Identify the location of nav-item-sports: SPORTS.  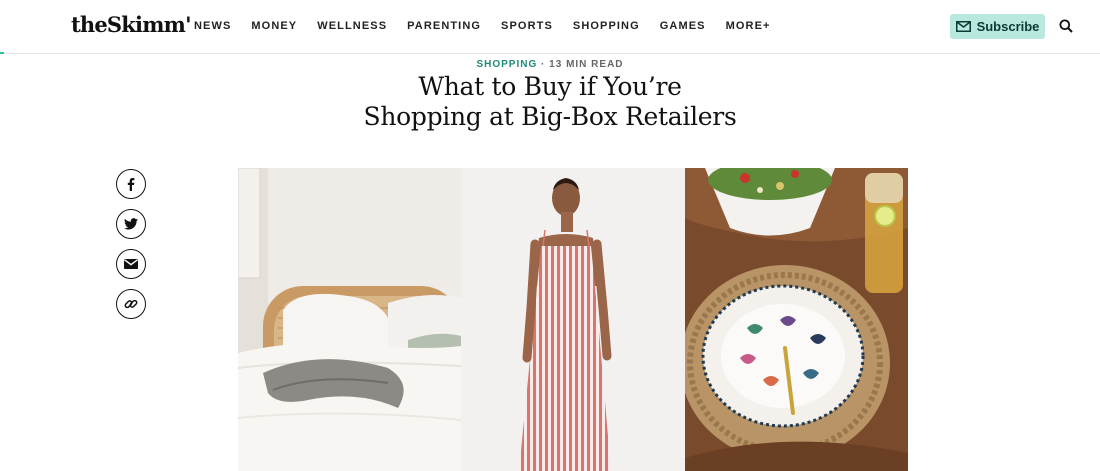
(527, 26).